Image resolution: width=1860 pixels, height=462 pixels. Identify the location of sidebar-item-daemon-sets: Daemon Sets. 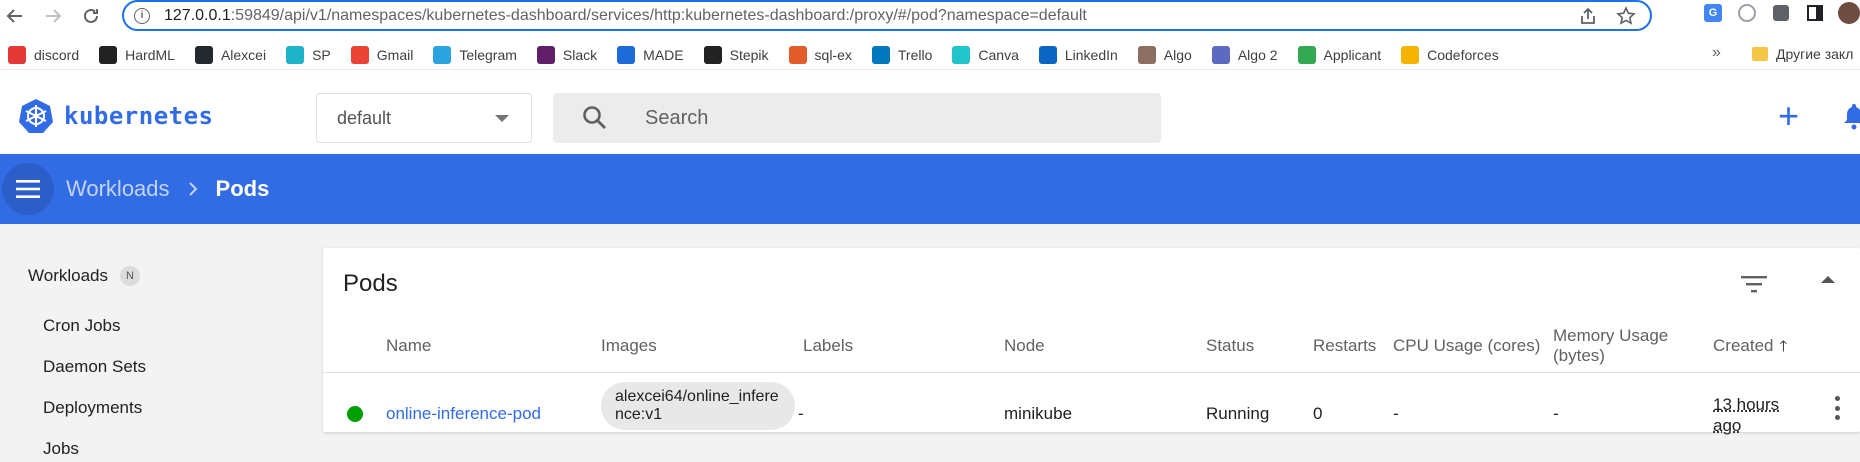
(94, 367).